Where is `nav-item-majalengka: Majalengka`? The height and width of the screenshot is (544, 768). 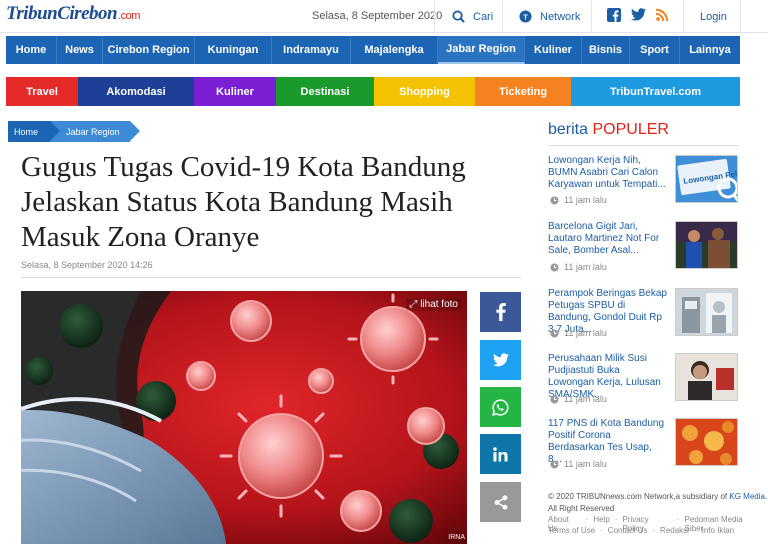
nav-item-majalengka: Majalengka is located at coordinates (394, 50).